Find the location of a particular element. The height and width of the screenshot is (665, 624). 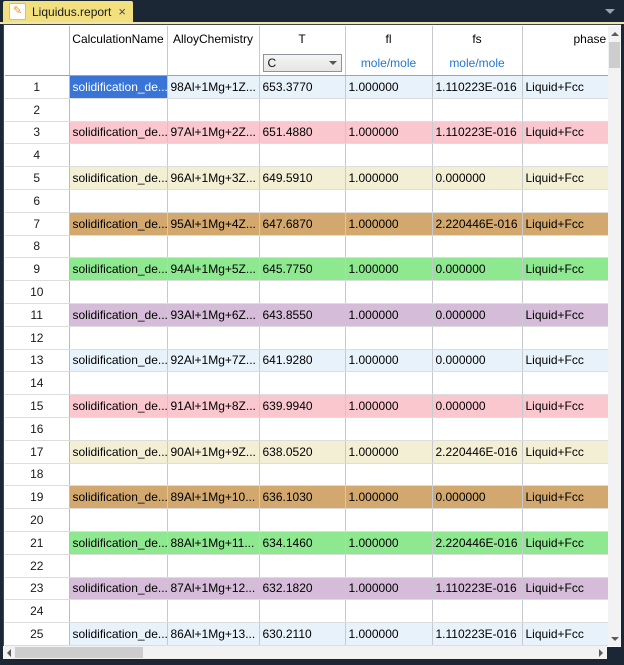

row-number: 11 is located at coordinates (37, 315).